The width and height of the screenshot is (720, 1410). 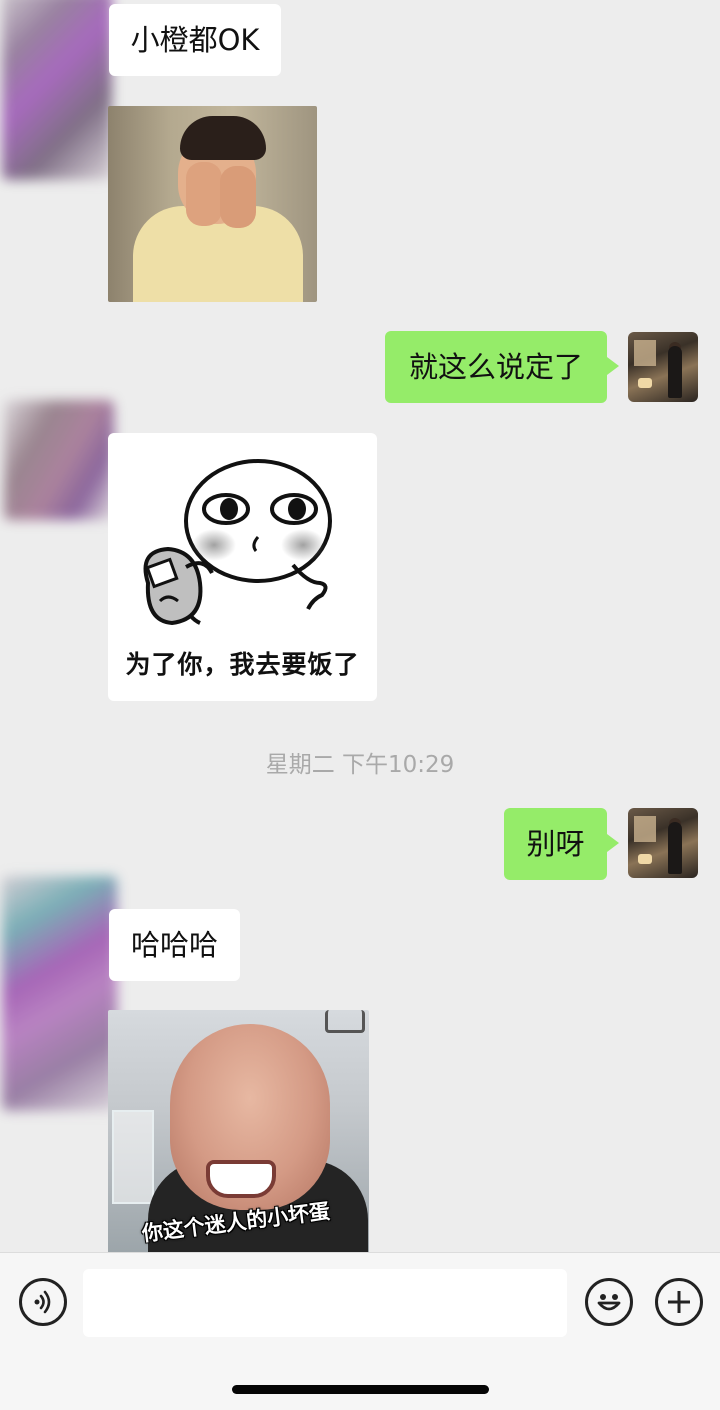 What do you see at coordinates (360, 765) in the screenshot?
I see `message-timestamp: 星期二 下午10:29` at bounding box center [360, 765].